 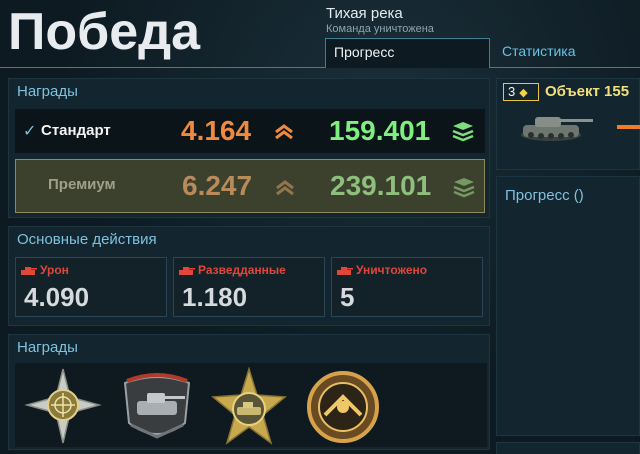 I want to click on standard-experience: 4.164, so click(x=216, y=130).